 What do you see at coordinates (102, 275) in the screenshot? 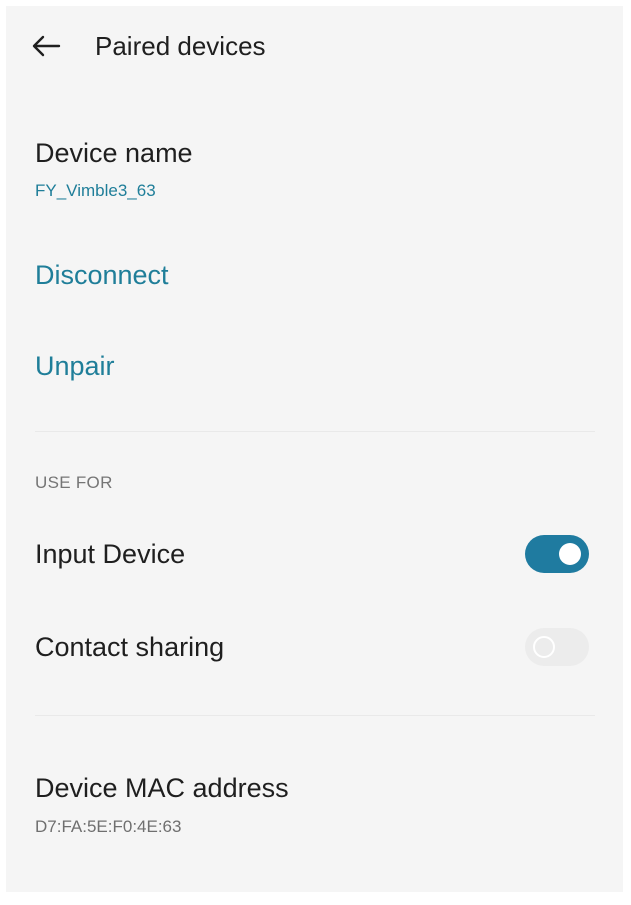
I see `disconnect-button: Disconnect` at bounding box center [102, 275].